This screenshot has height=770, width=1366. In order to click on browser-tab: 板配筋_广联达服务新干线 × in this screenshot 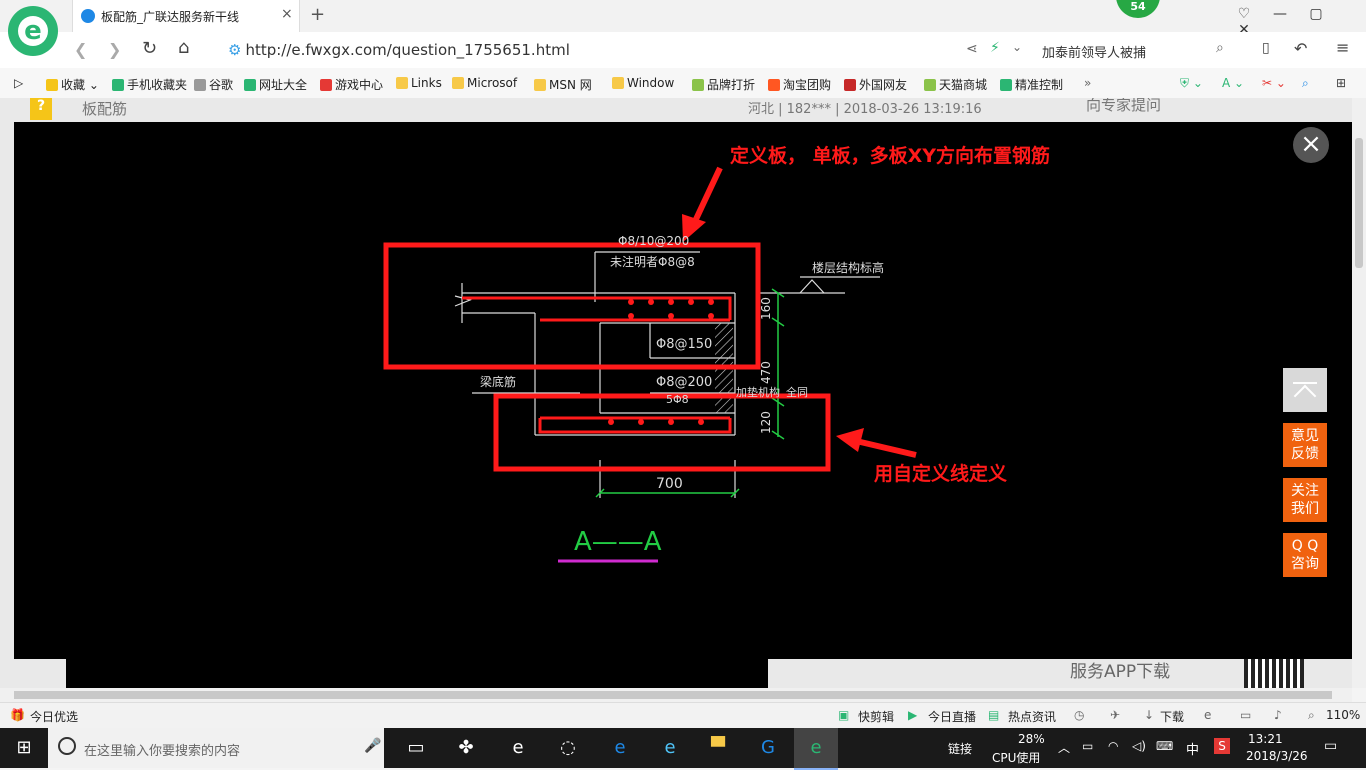, I will do `click(186, 16)`.